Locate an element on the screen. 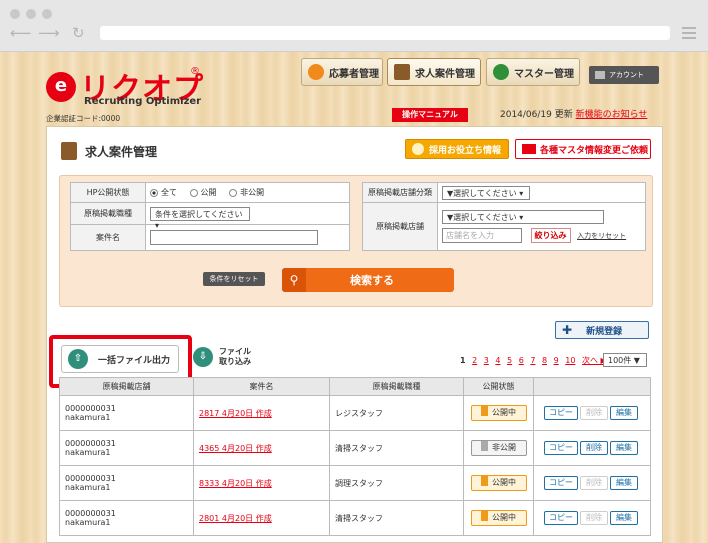 The width and height of the screenshot is (708, 543). tab-master: マスター管理 is located at coordinates (533, 72).